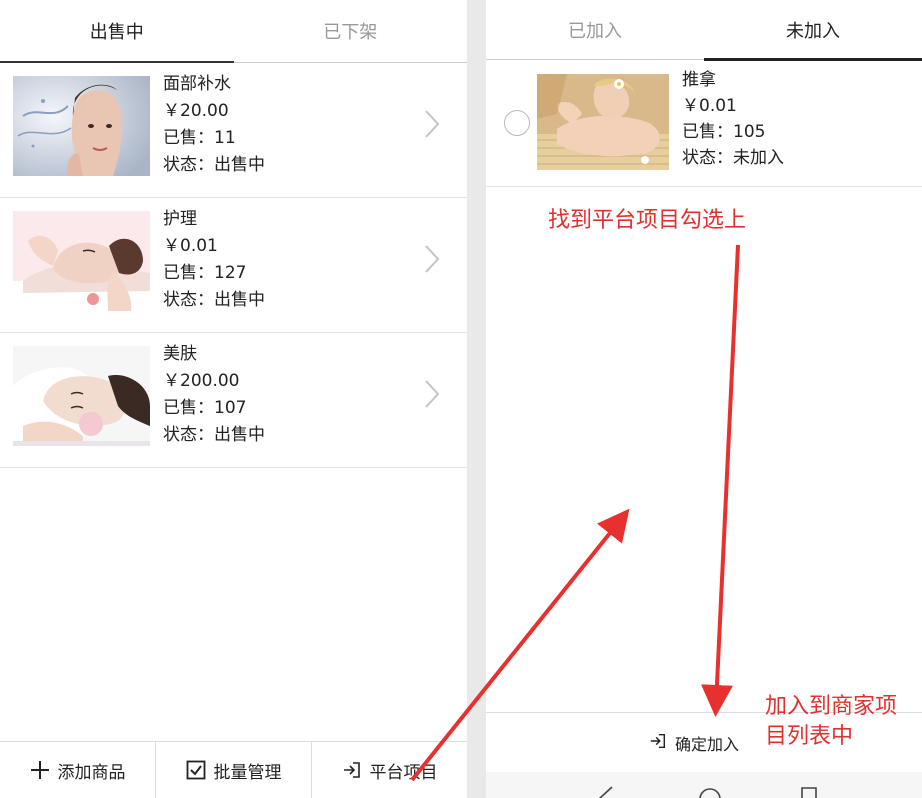 This screenshot has height=798, width=922. What do you see at coordinates (40, 770) in the screenshot?
I see `plus-icon` at bounding box center [40, 770].